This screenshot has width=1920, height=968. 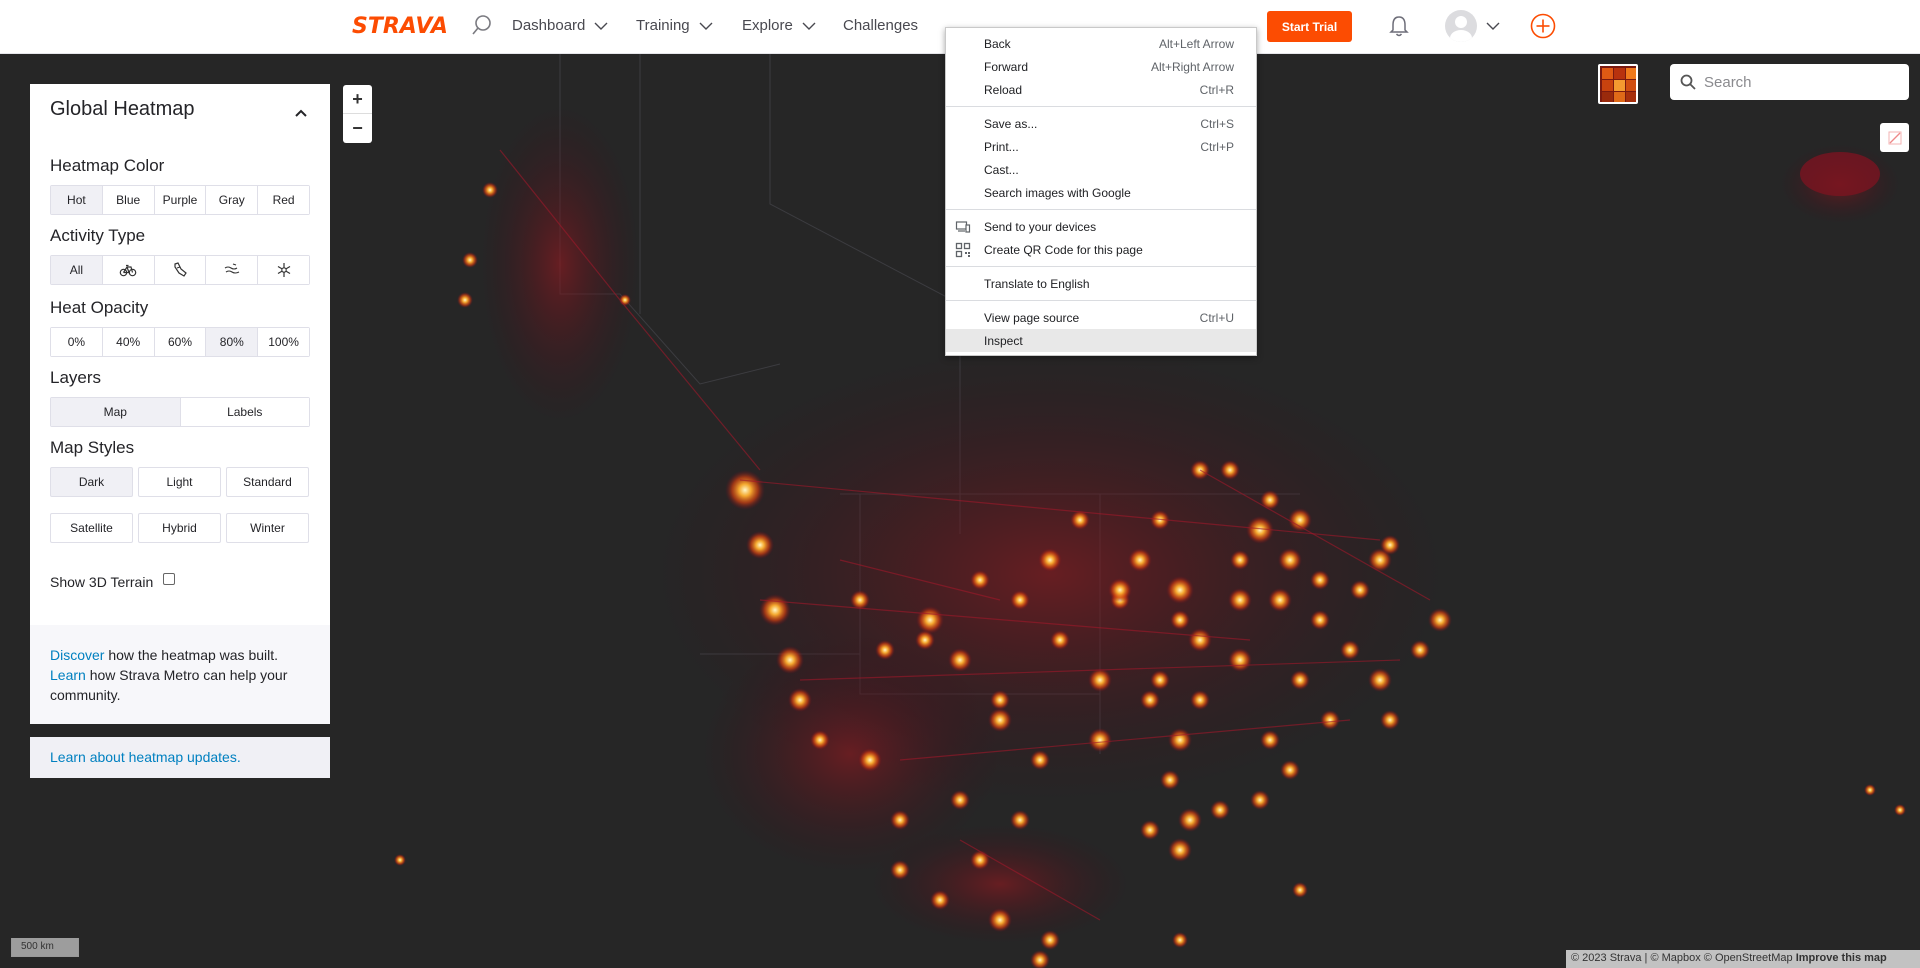 I want to click on zoom-in-button: +, so click(x=357, y=99).